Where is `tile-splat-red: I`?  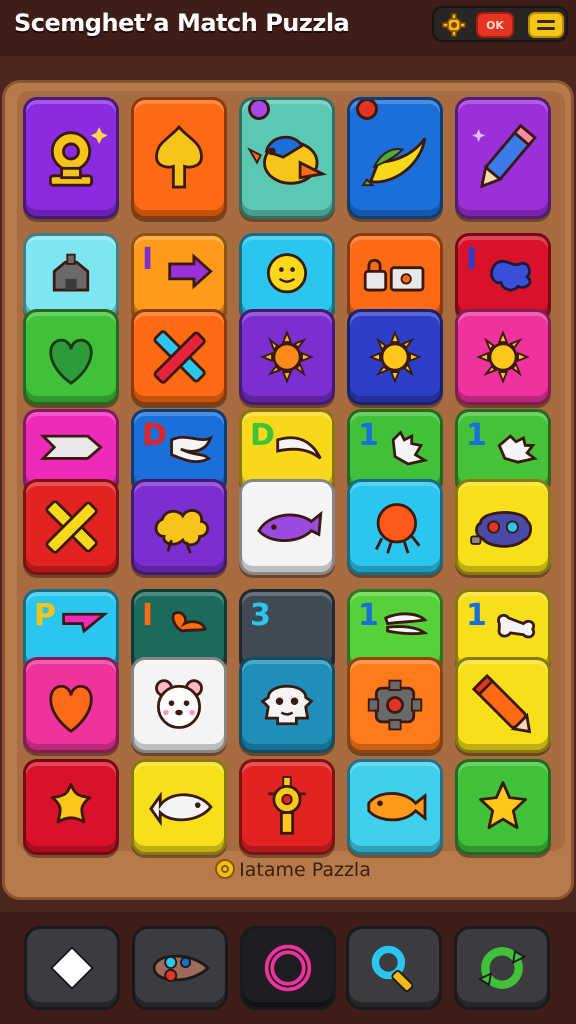
tile-splat-red: I is located at coordinates (503, 277).